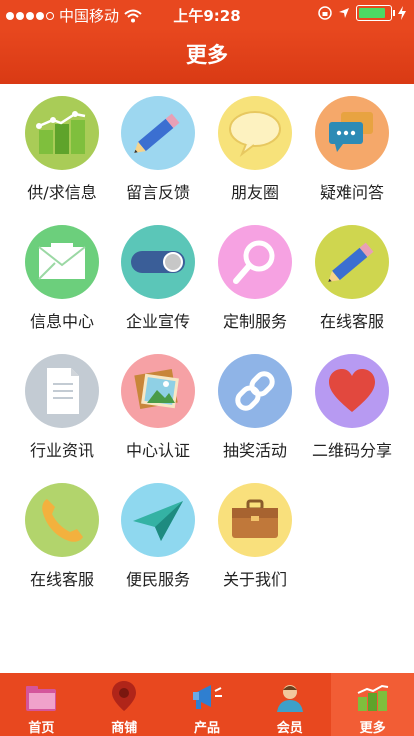 The image size is (414, 736). What do you see at coordinates (325, 13) in the screenshot?
I see `rotation-lock-icon` at bounding box center [325, 13].